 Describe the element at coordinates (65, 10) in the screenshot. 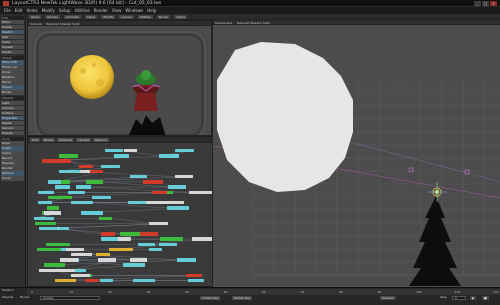

I see `menu-setup: Setup` at that location.